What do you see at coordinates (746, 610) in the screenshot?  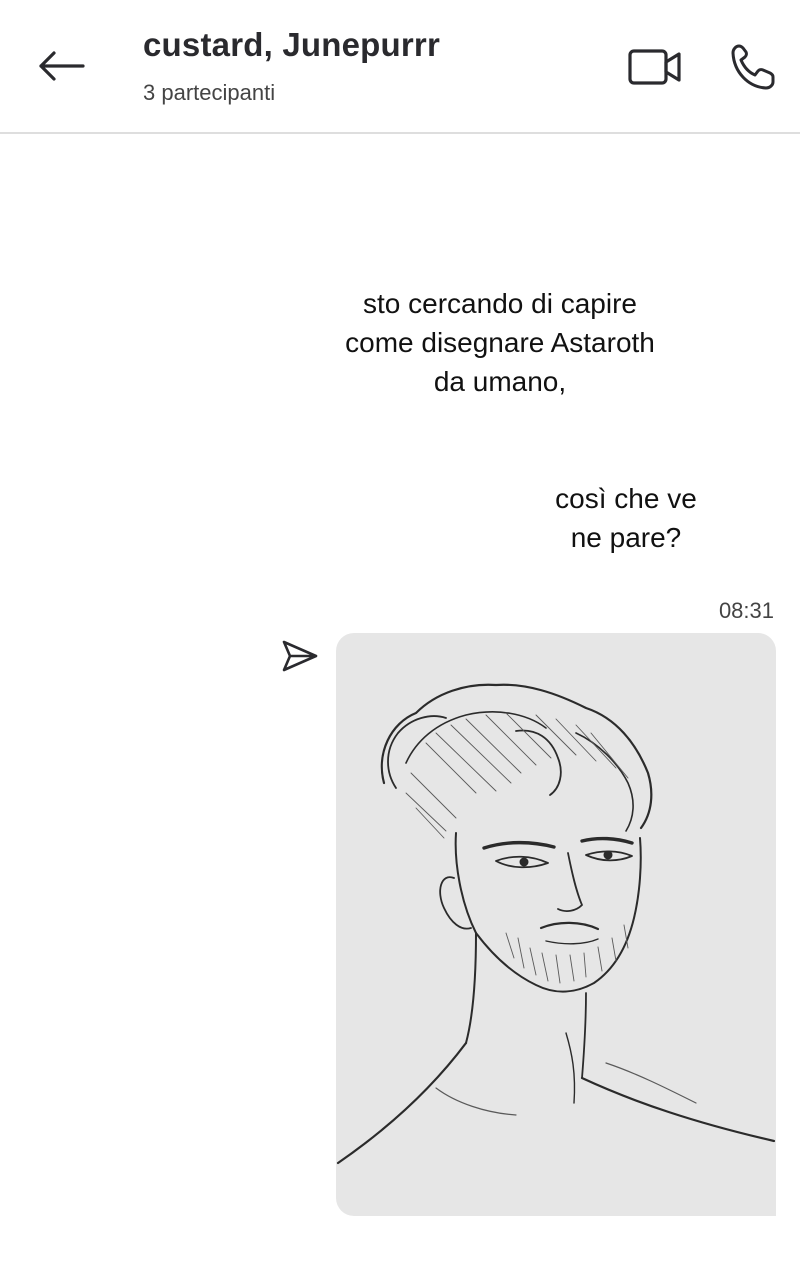 I see `message-timestamp: 08:31` at bounding box center [746, 610].